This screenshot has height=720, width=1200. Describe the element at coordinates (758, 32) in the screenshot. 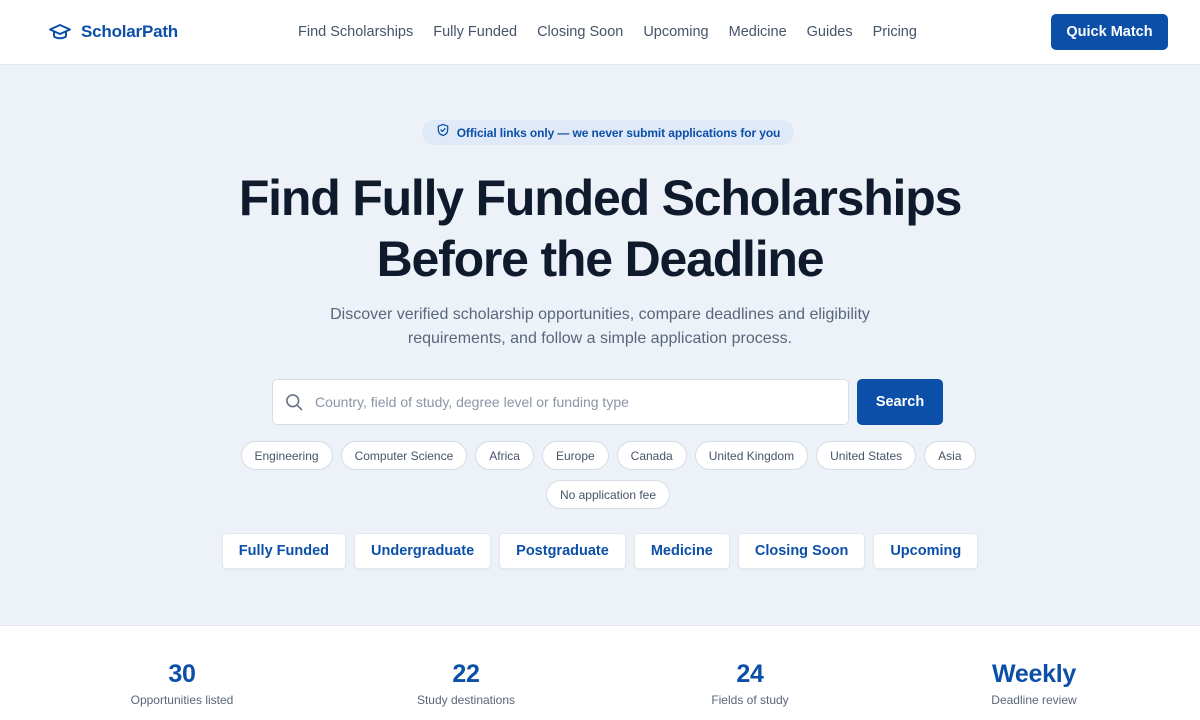

I see `nav-link-medicine: Medicine` at that location.